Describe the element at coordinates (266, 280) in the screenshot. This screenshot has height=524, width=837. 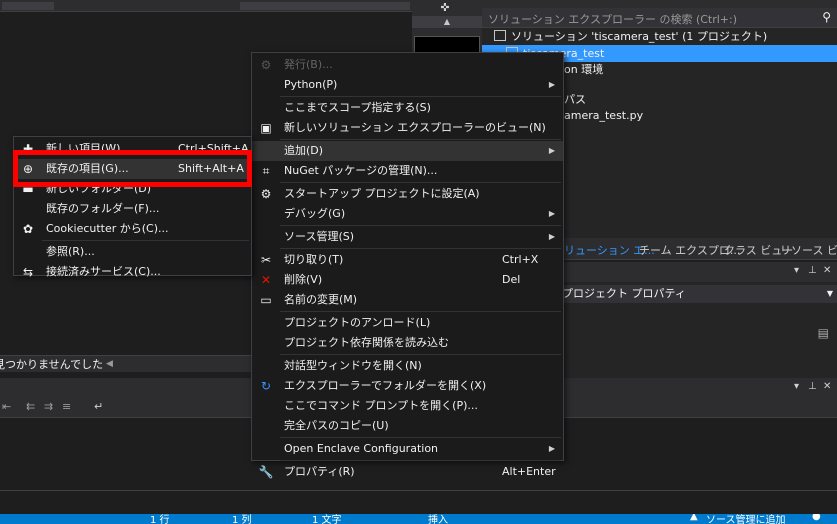
I see `delete-icon: ✕` at that location.